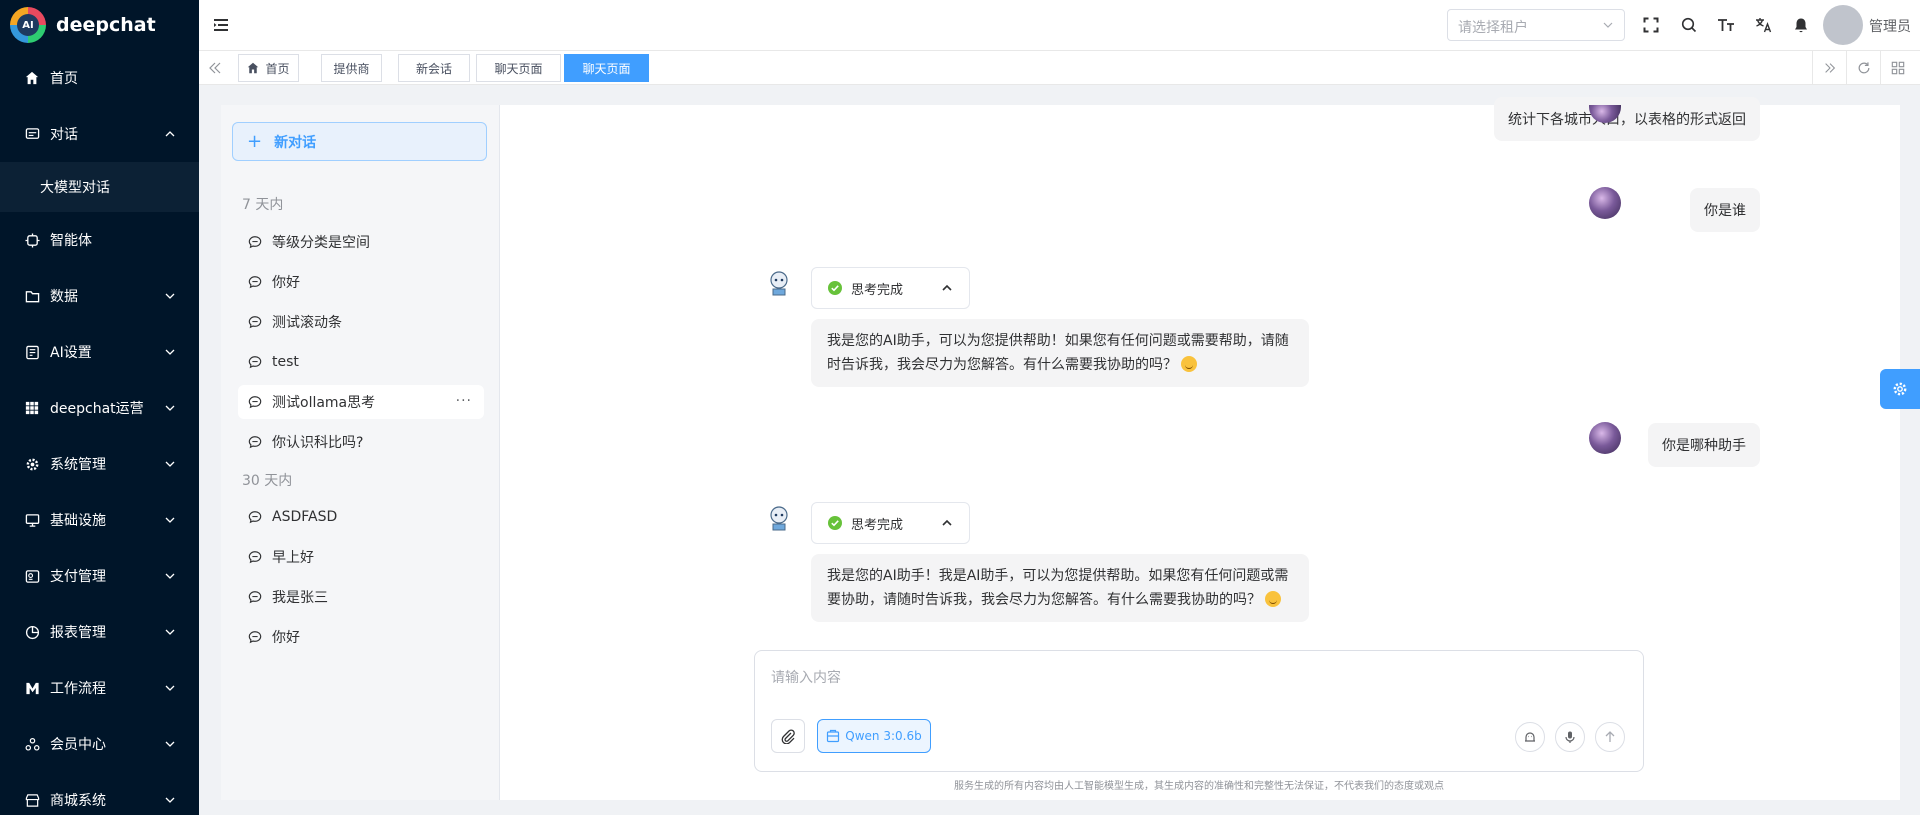  What do you see at coordinates (351, 68) in the screenshot?
I see `tab-provider: 提供商` at bounding box center [351, 68].